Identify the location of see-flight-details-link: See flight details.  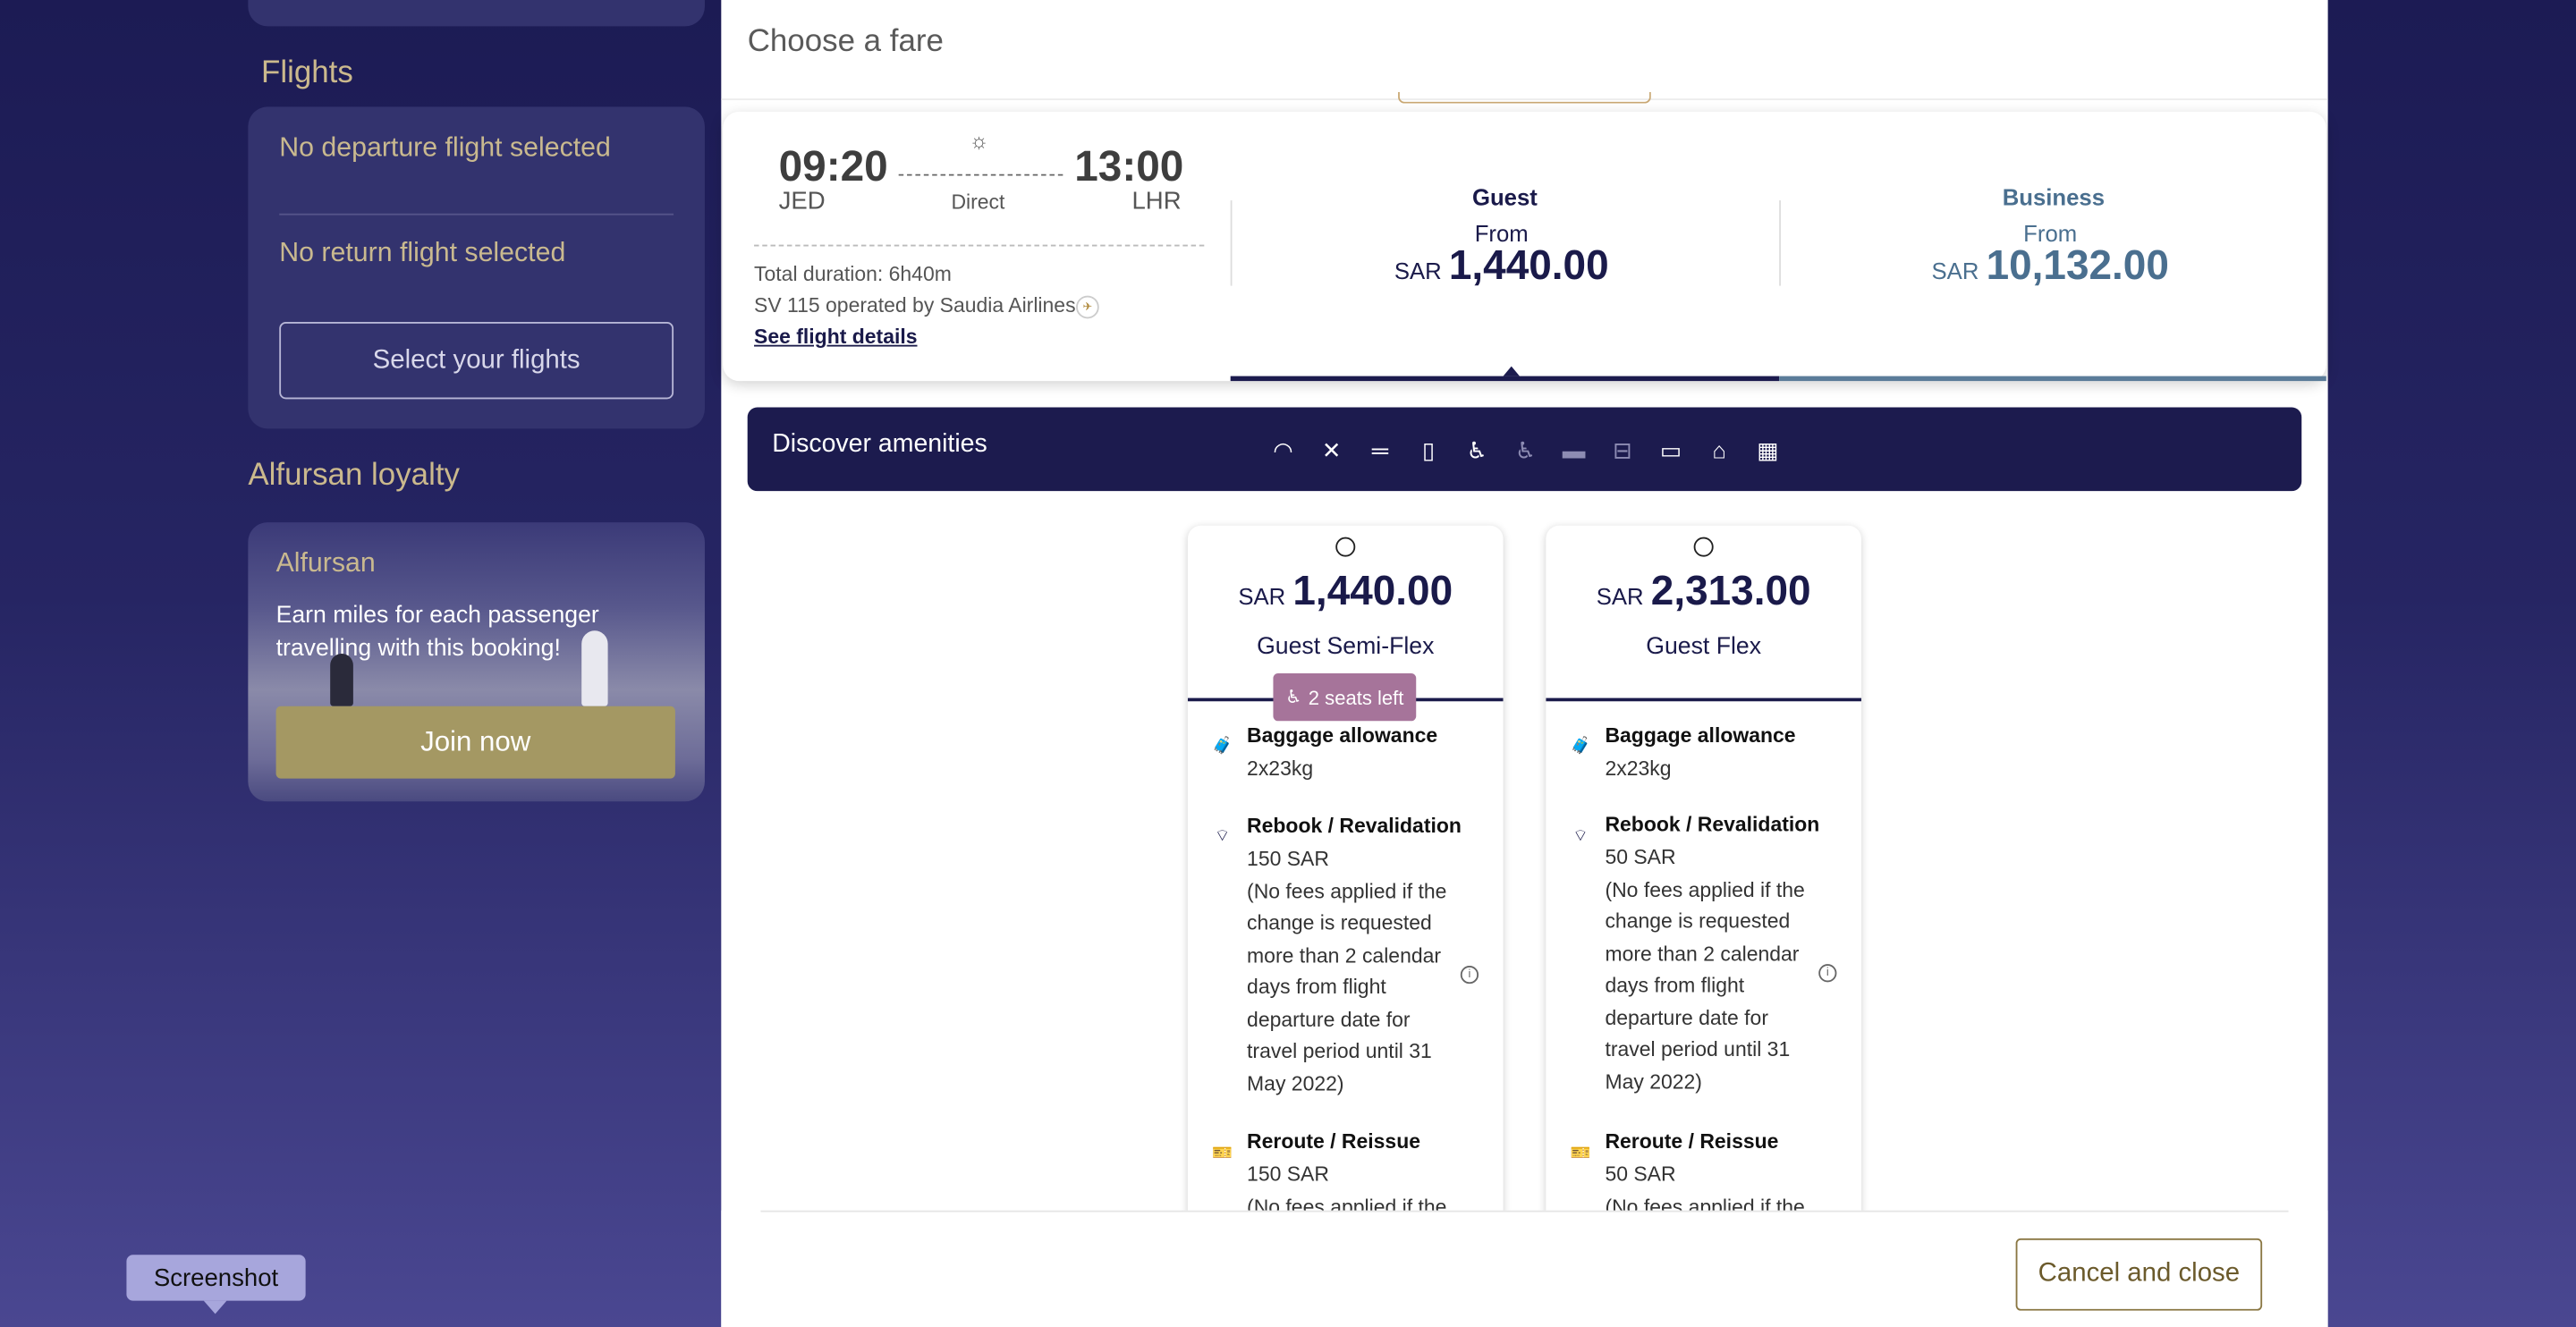
(835, 337).